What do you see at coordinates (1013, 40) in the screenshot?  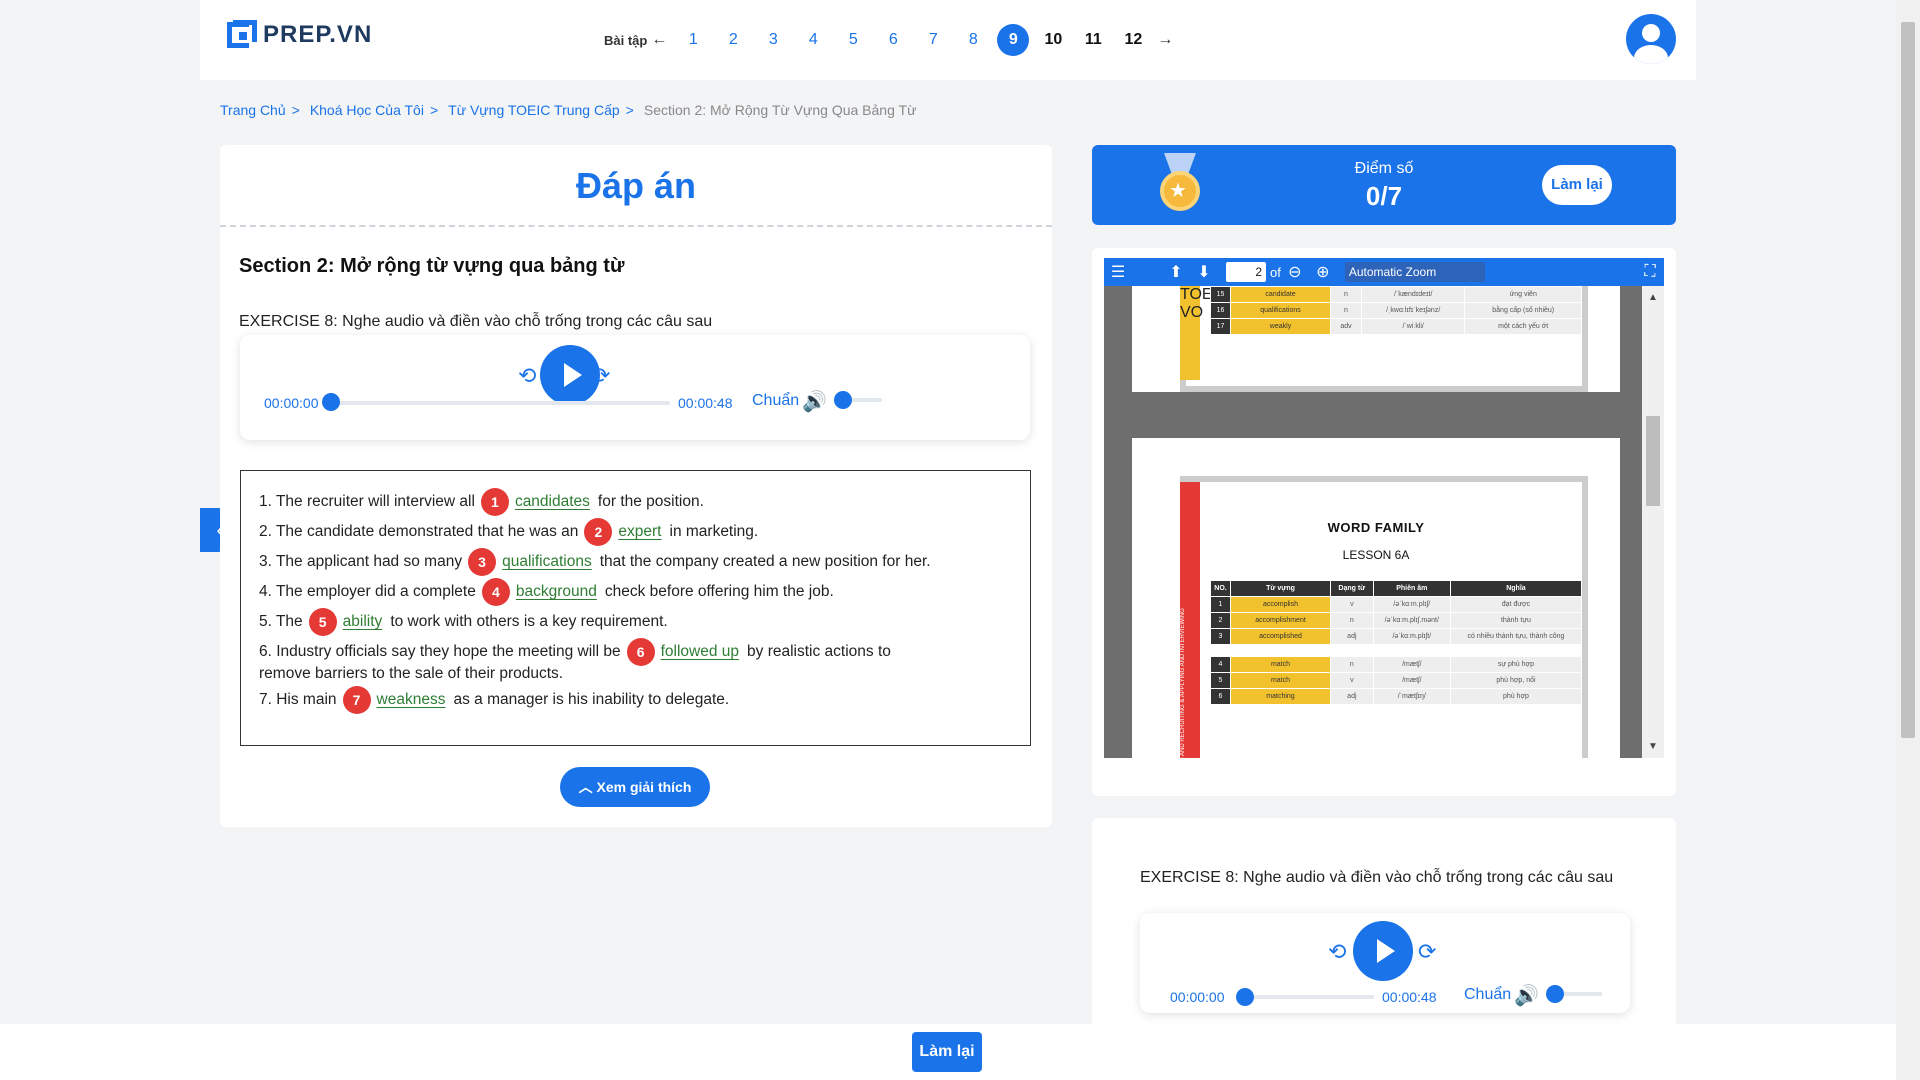 I see `pager-item-9-active: 9` at bounding box center [1013, 40].